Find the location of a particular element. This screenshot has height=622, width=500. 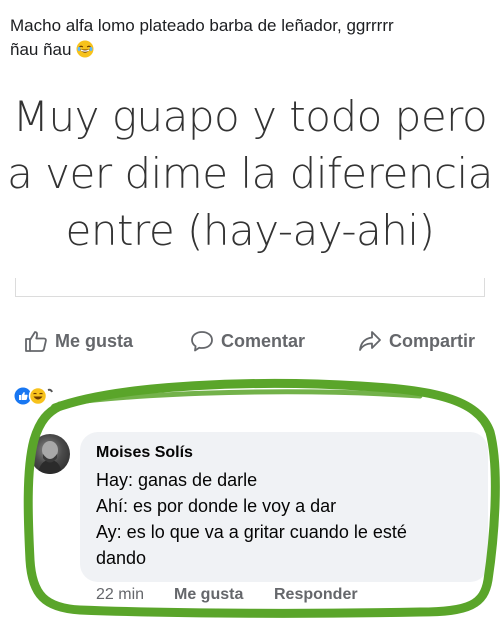

comment-line-3: Ay: es lo que va a gritar cuando le esté is located at coordinates (251, 532).